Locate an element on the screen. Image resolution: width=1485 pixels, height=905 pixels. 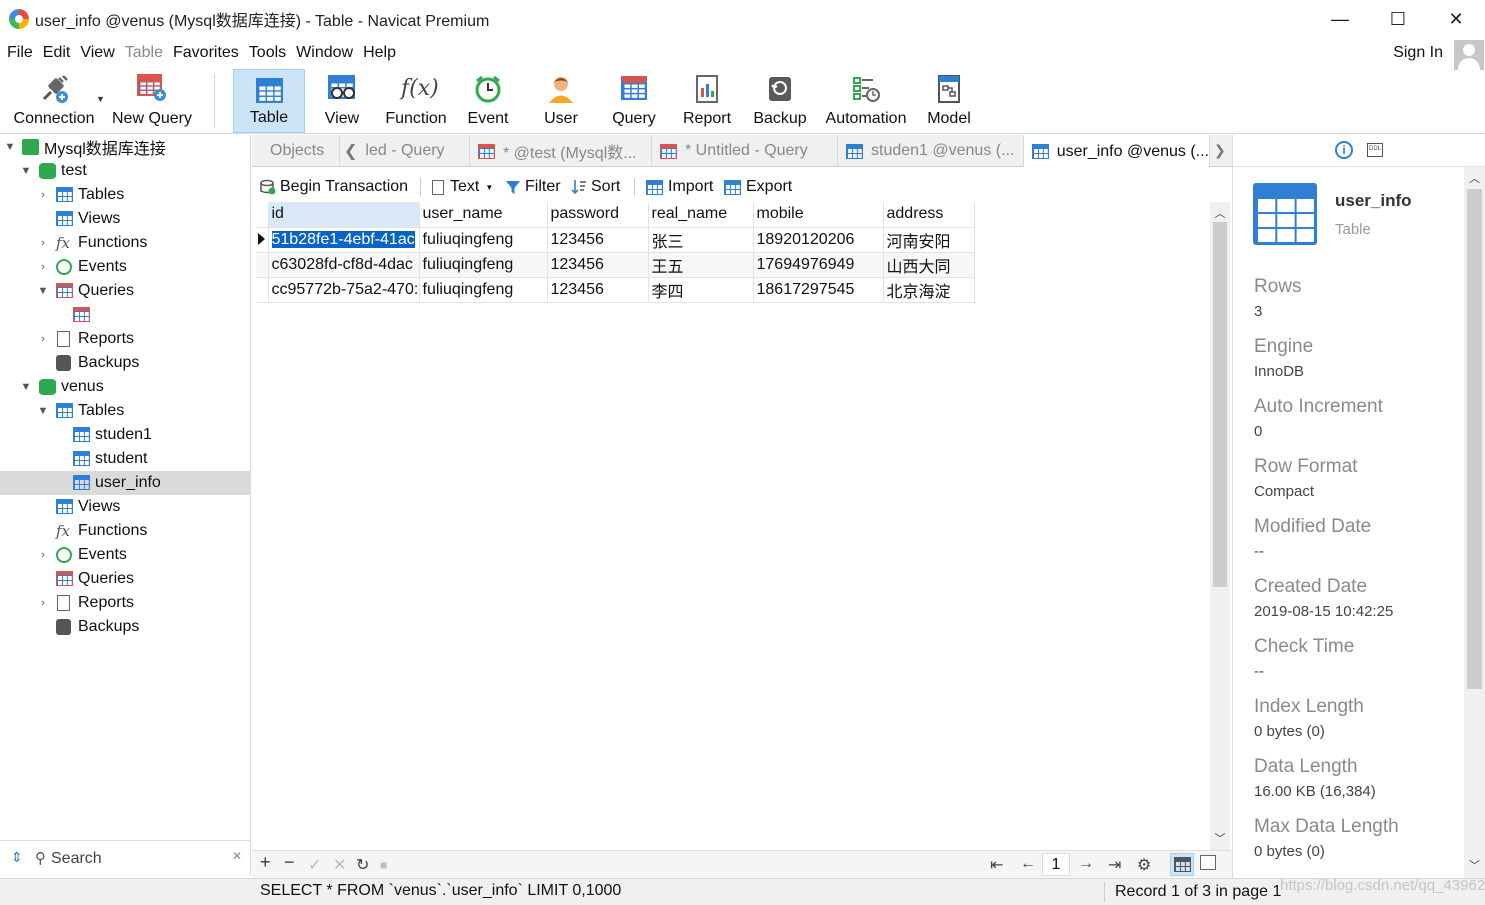
table-cell: 李四 is located at coordinates (701, 290).